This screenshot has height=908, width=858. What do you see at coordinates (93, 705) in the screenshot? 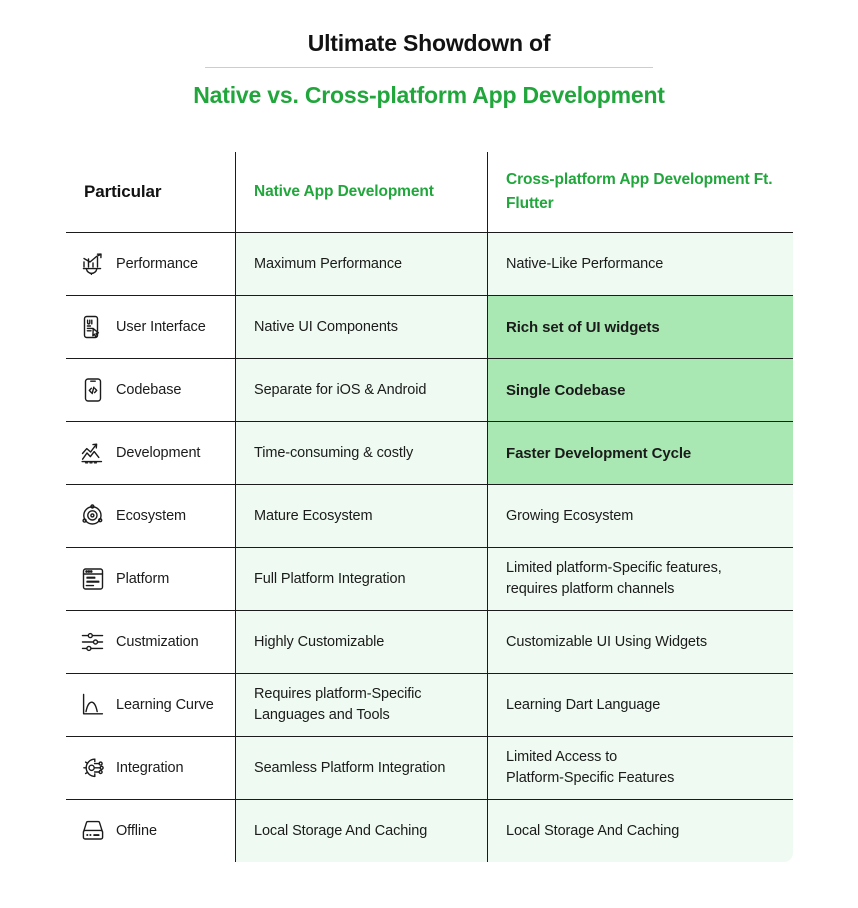
I see `curve-graph-icon` at bounding box center [93, 705].